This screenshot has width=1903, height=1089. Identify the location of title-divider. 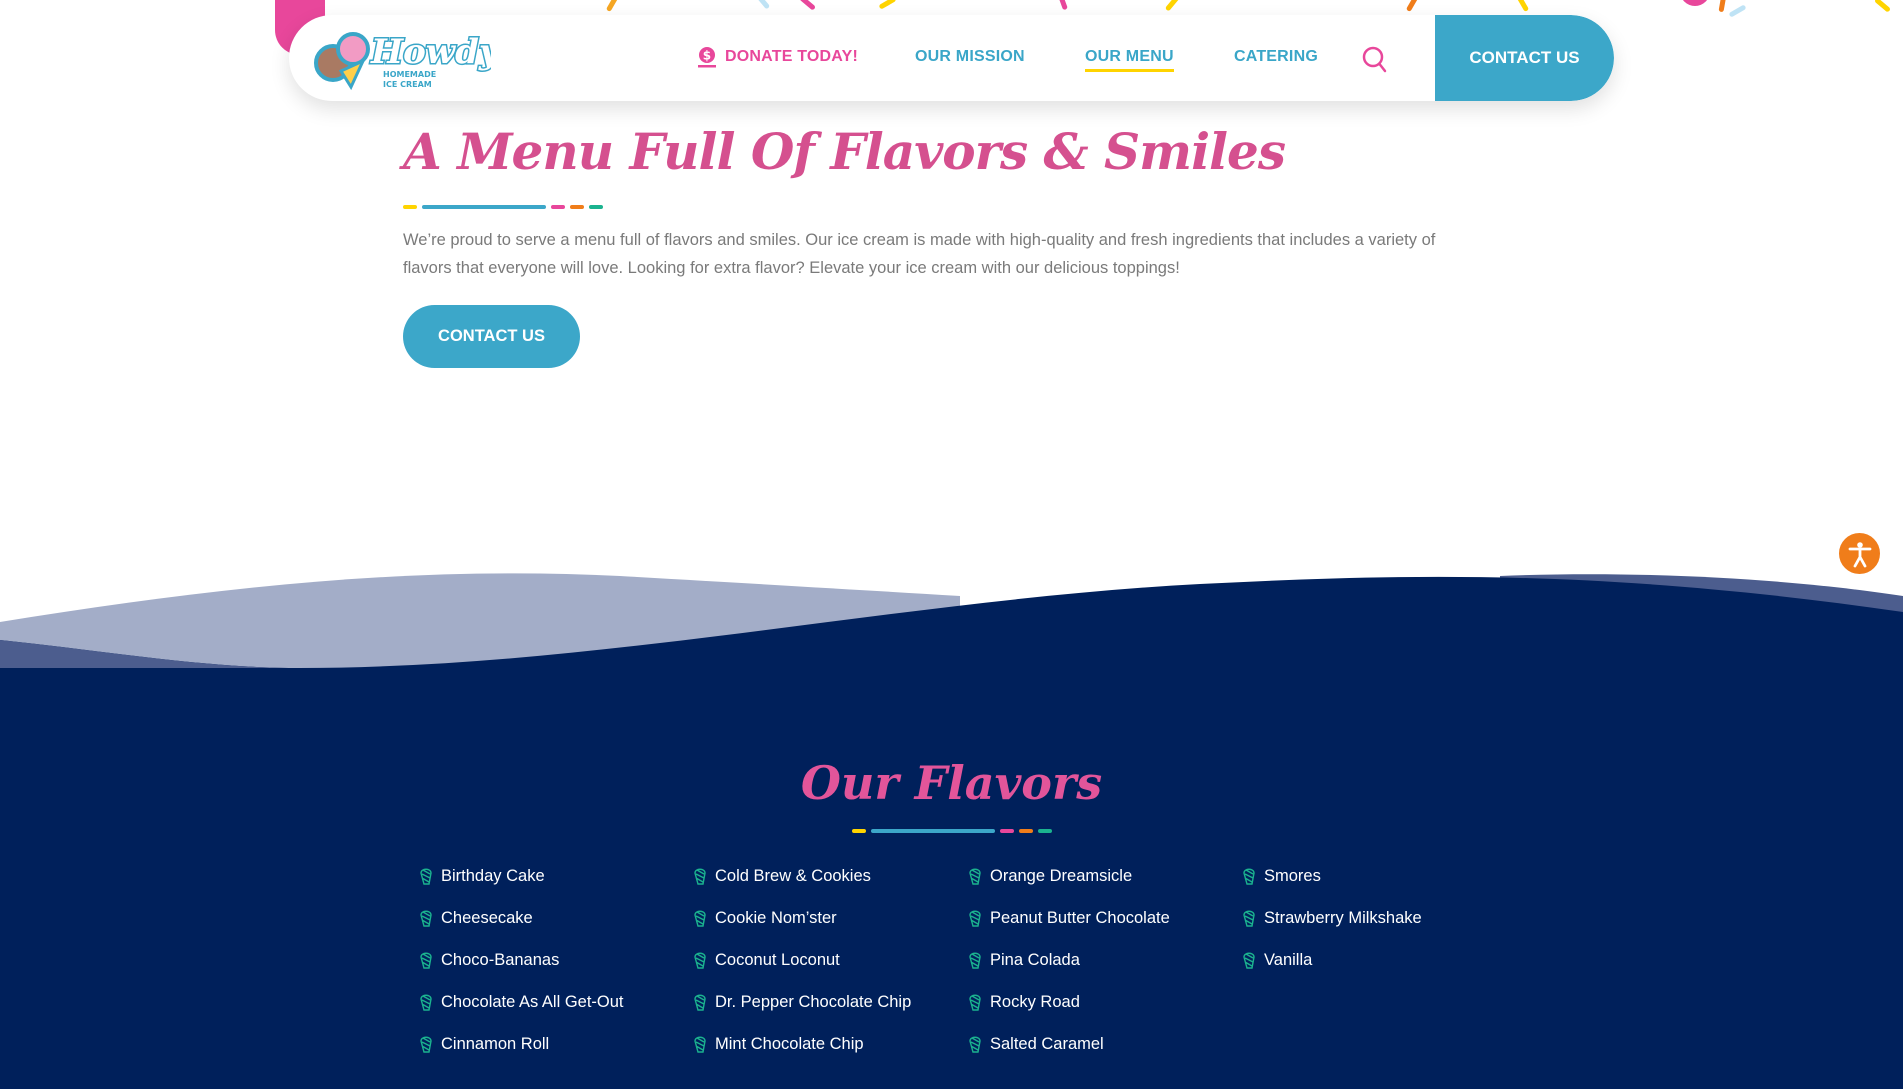
(503, 207).